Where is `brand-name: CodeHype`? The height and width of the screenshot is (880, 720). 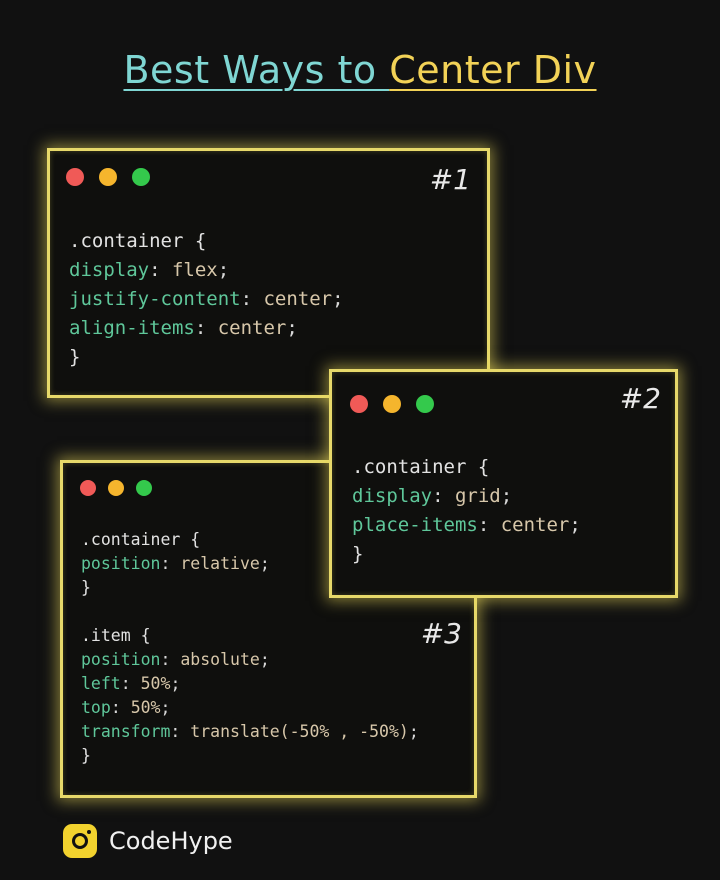
brand-name: CodeHype is located at coordinates (171, 841).